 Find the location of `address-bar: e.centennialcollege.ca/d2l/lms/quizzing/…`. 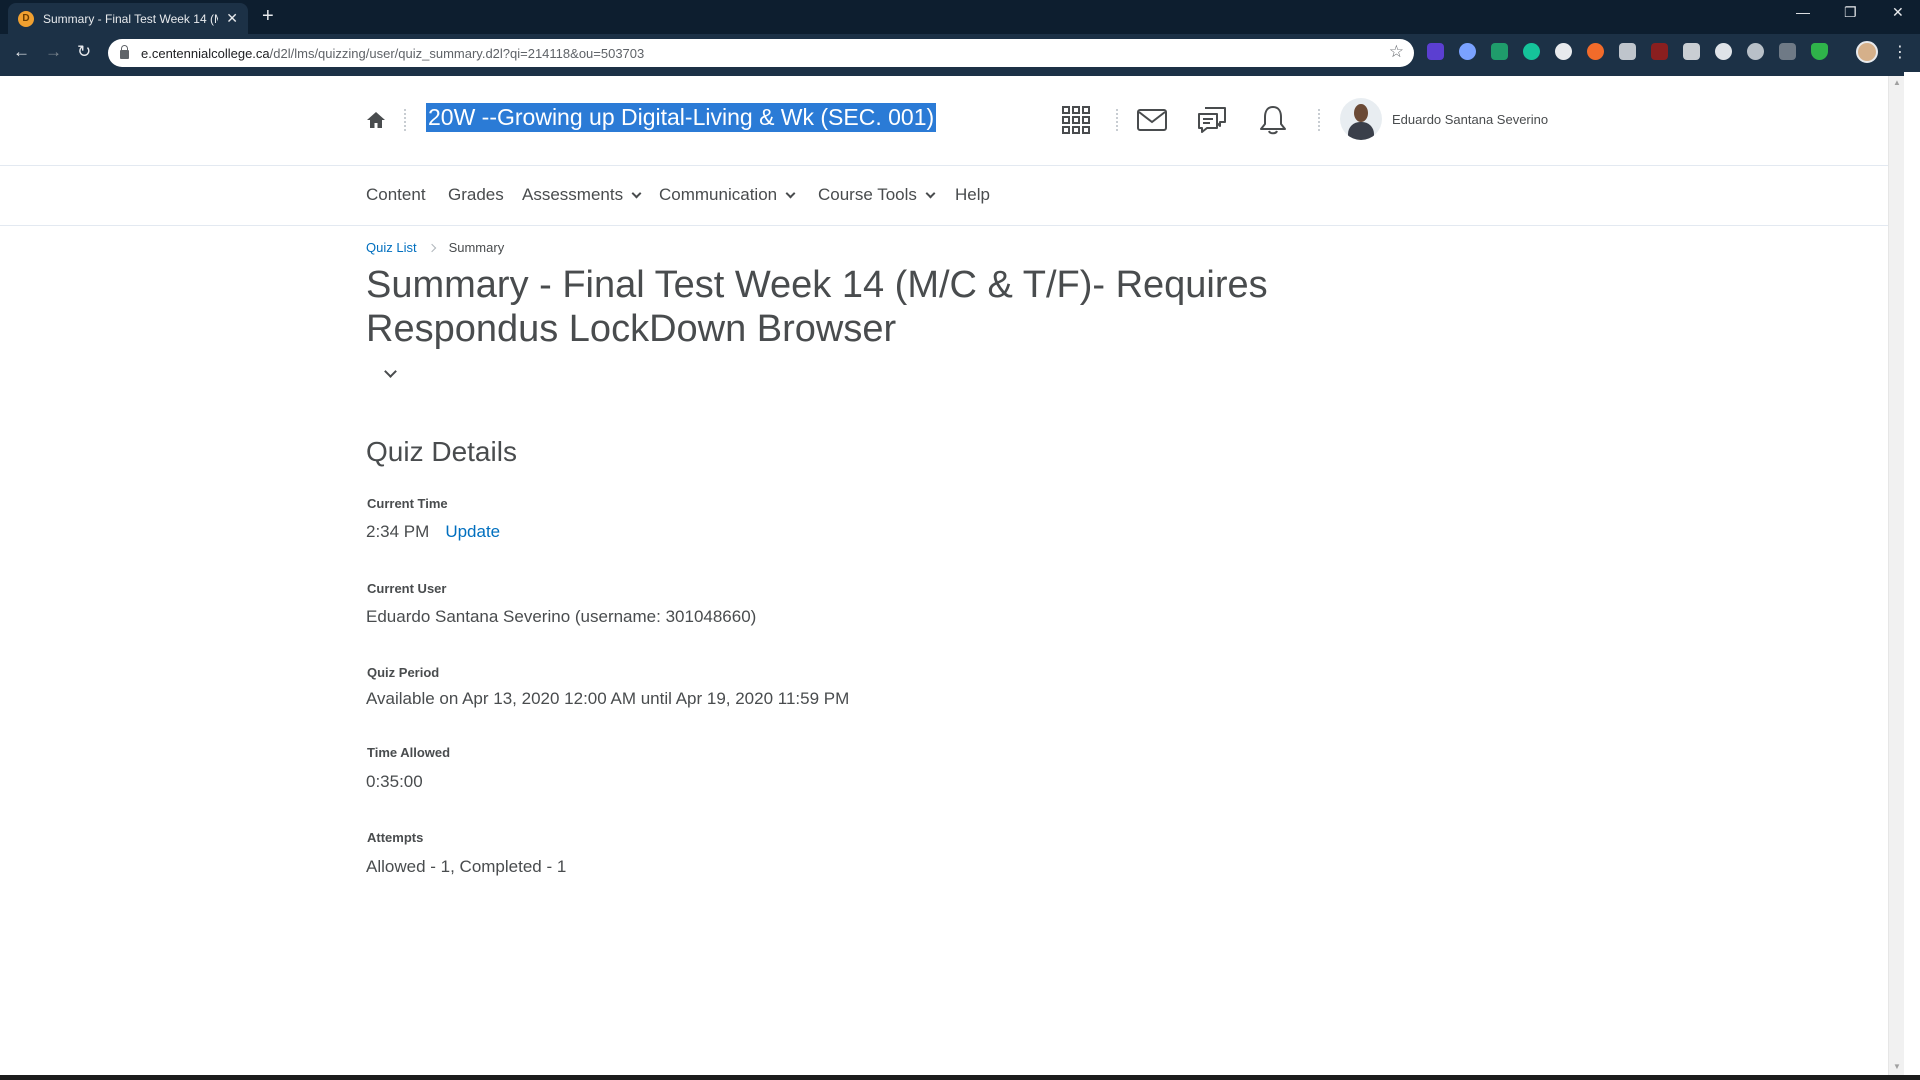

address-bar: e.centennialcollege.ca/d2l/lms/quizzing/… is located at coordinates (761, 53).